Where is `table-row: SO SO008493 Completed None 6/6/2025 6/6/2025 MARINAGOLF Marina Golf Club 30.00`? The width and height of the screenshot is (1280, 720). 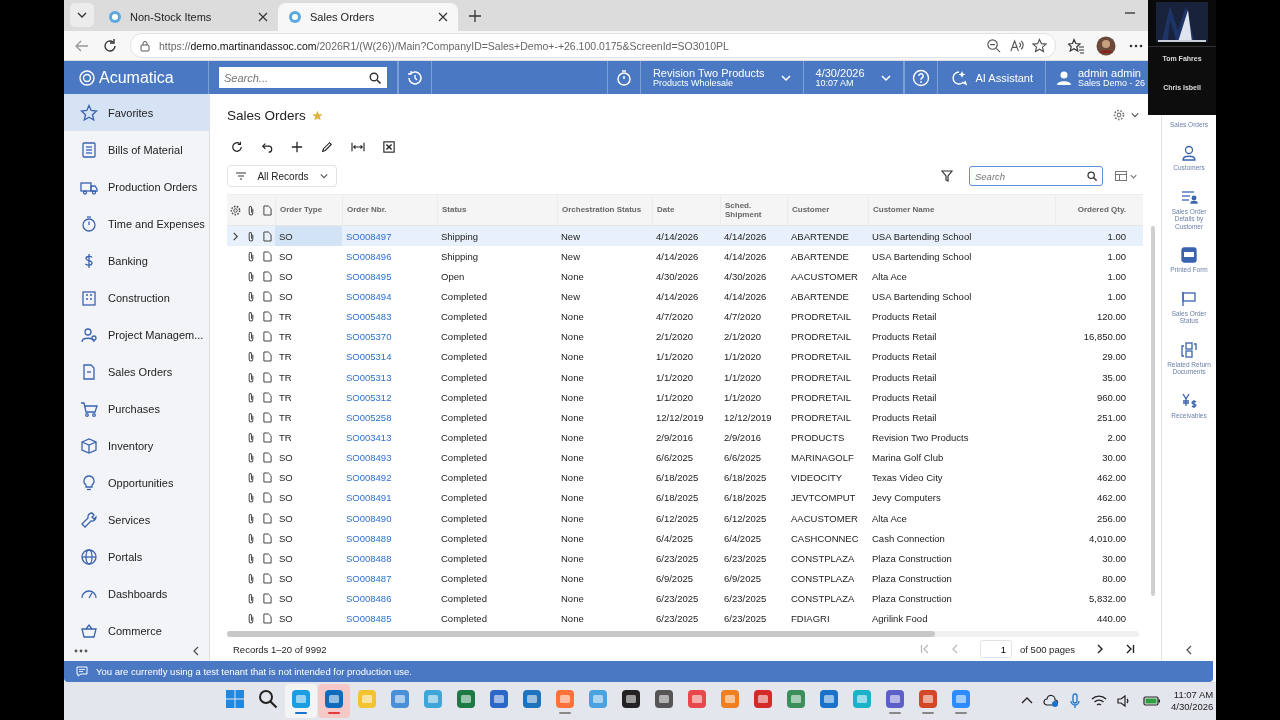
table-row: SO SO008493 Completed None 6/6/2025 6/6/2025 MARINAGOLF Marina Golf Club 30.00 is located at coordinates (685, 457).